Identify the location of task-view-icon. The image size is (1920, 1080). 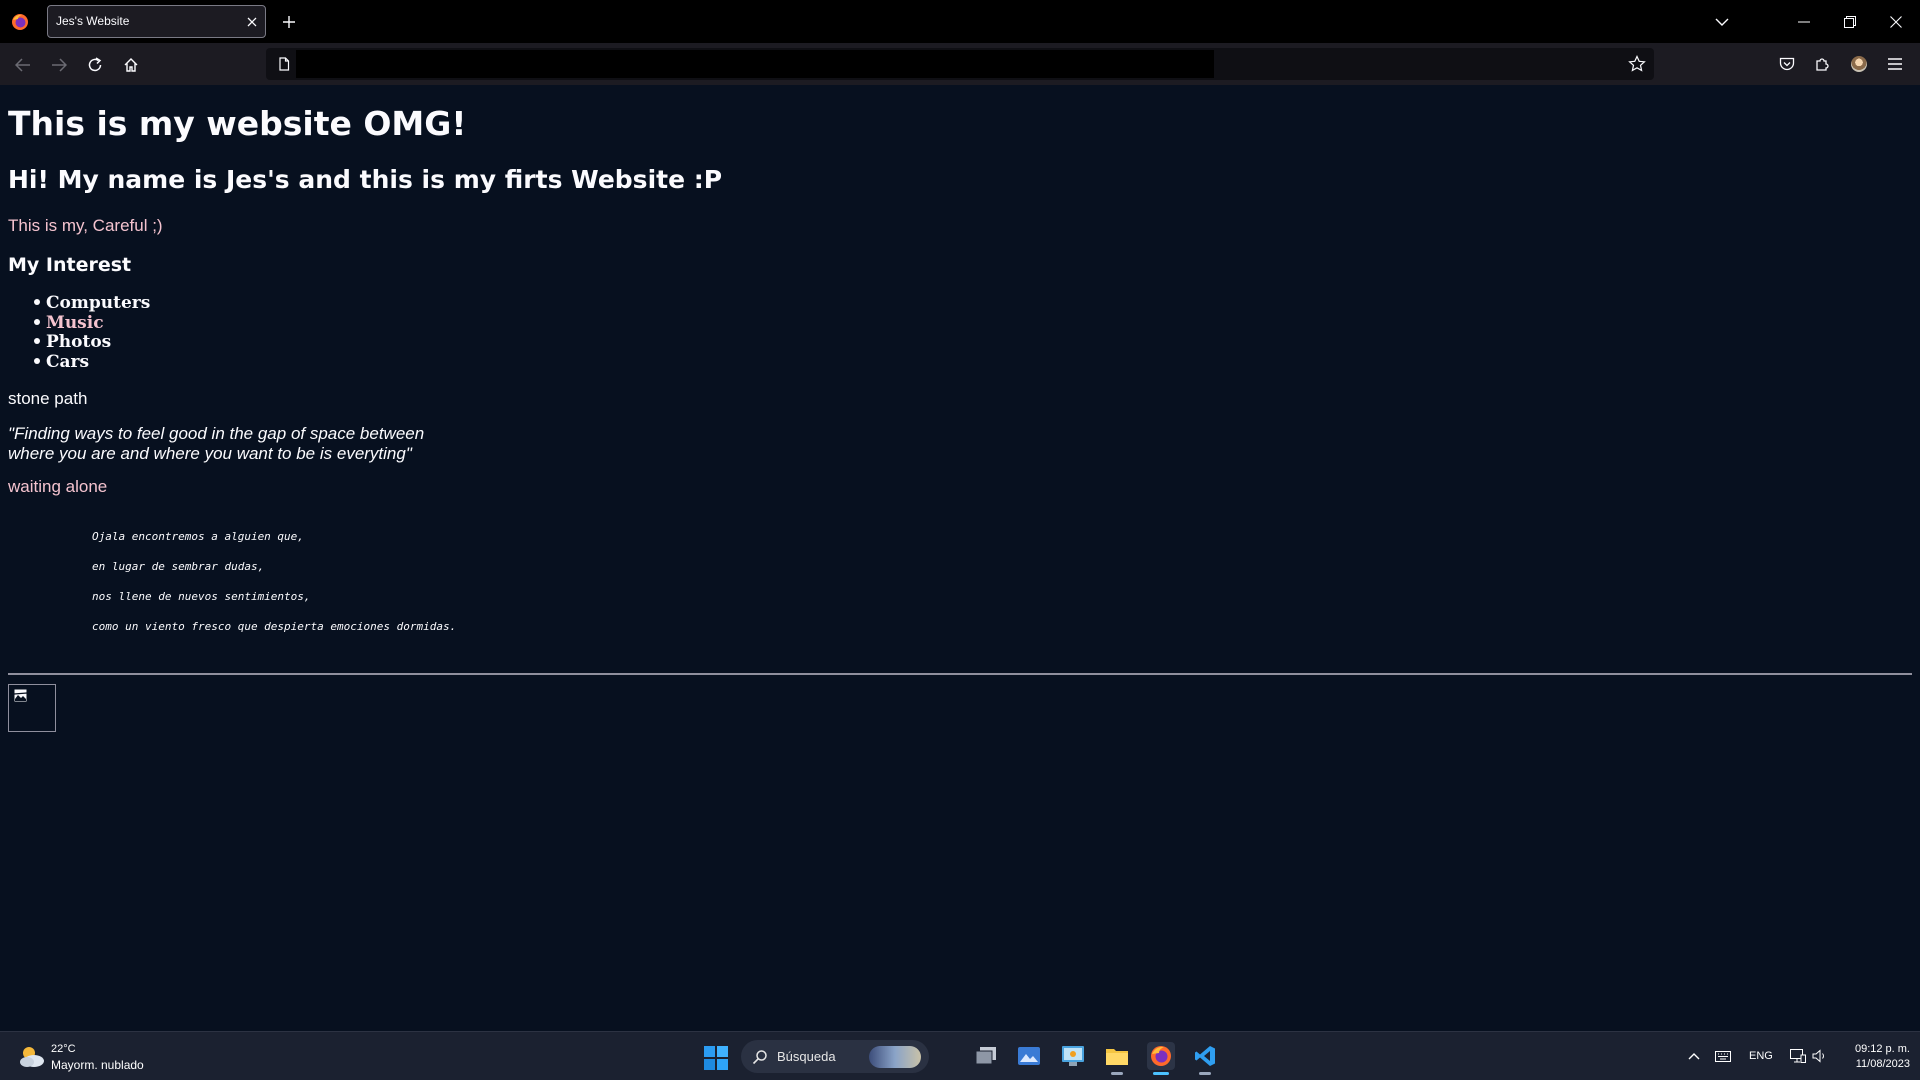
(986, 1056).